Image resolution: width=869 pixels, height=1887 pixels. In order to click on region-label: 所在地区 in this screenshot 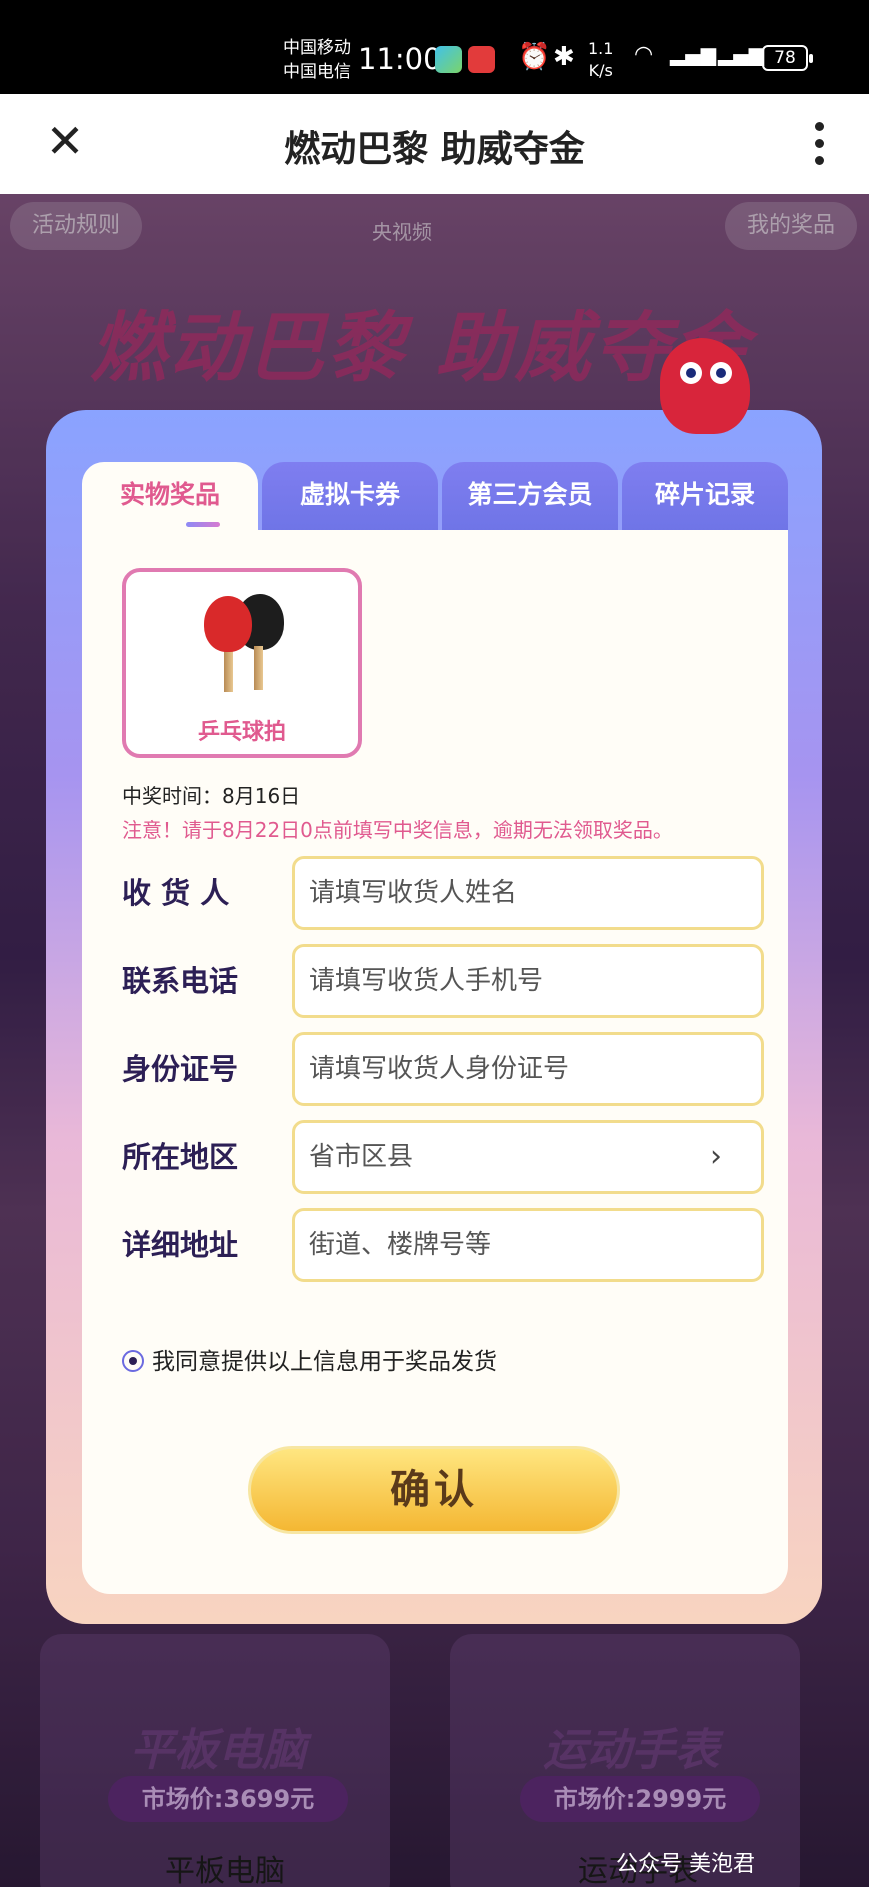, I will do `click(180, 1157)`.